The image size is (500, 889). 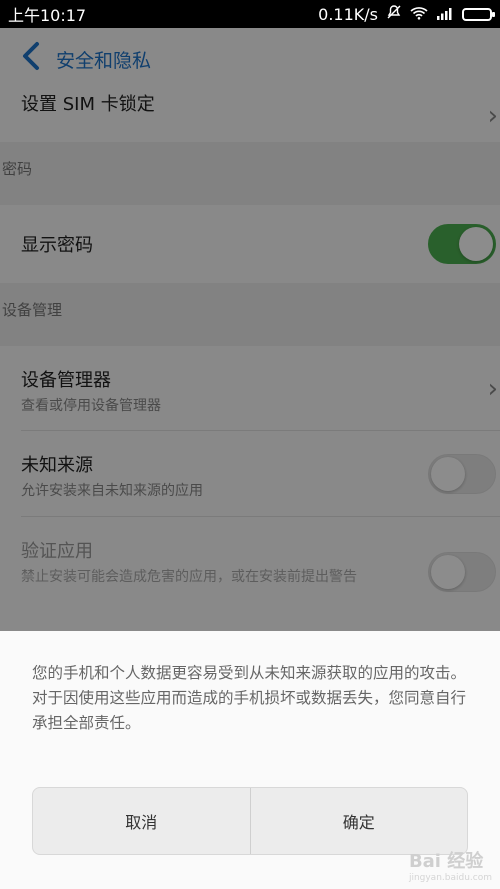 What do you see at coordinates (250, 14) in the screenshot?
I see `status-bar: 上午10:17 0.11K/s` at bounding box center [250, 14].